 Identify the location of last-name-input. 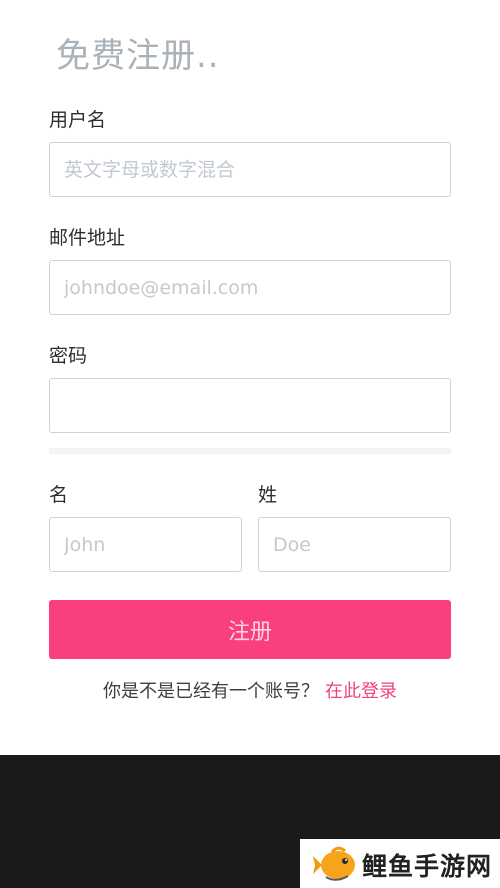
(354, 544).